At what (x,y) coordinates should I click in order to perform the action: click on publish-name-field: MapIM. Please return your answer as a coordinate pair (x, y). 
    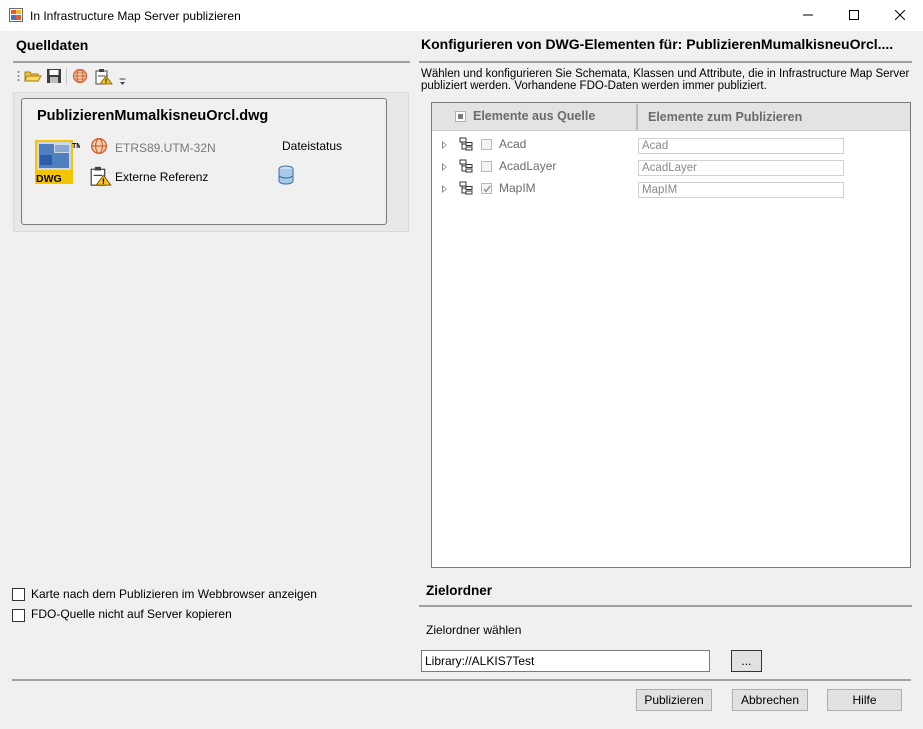
    Looking at the image, I should click on (741, 190).